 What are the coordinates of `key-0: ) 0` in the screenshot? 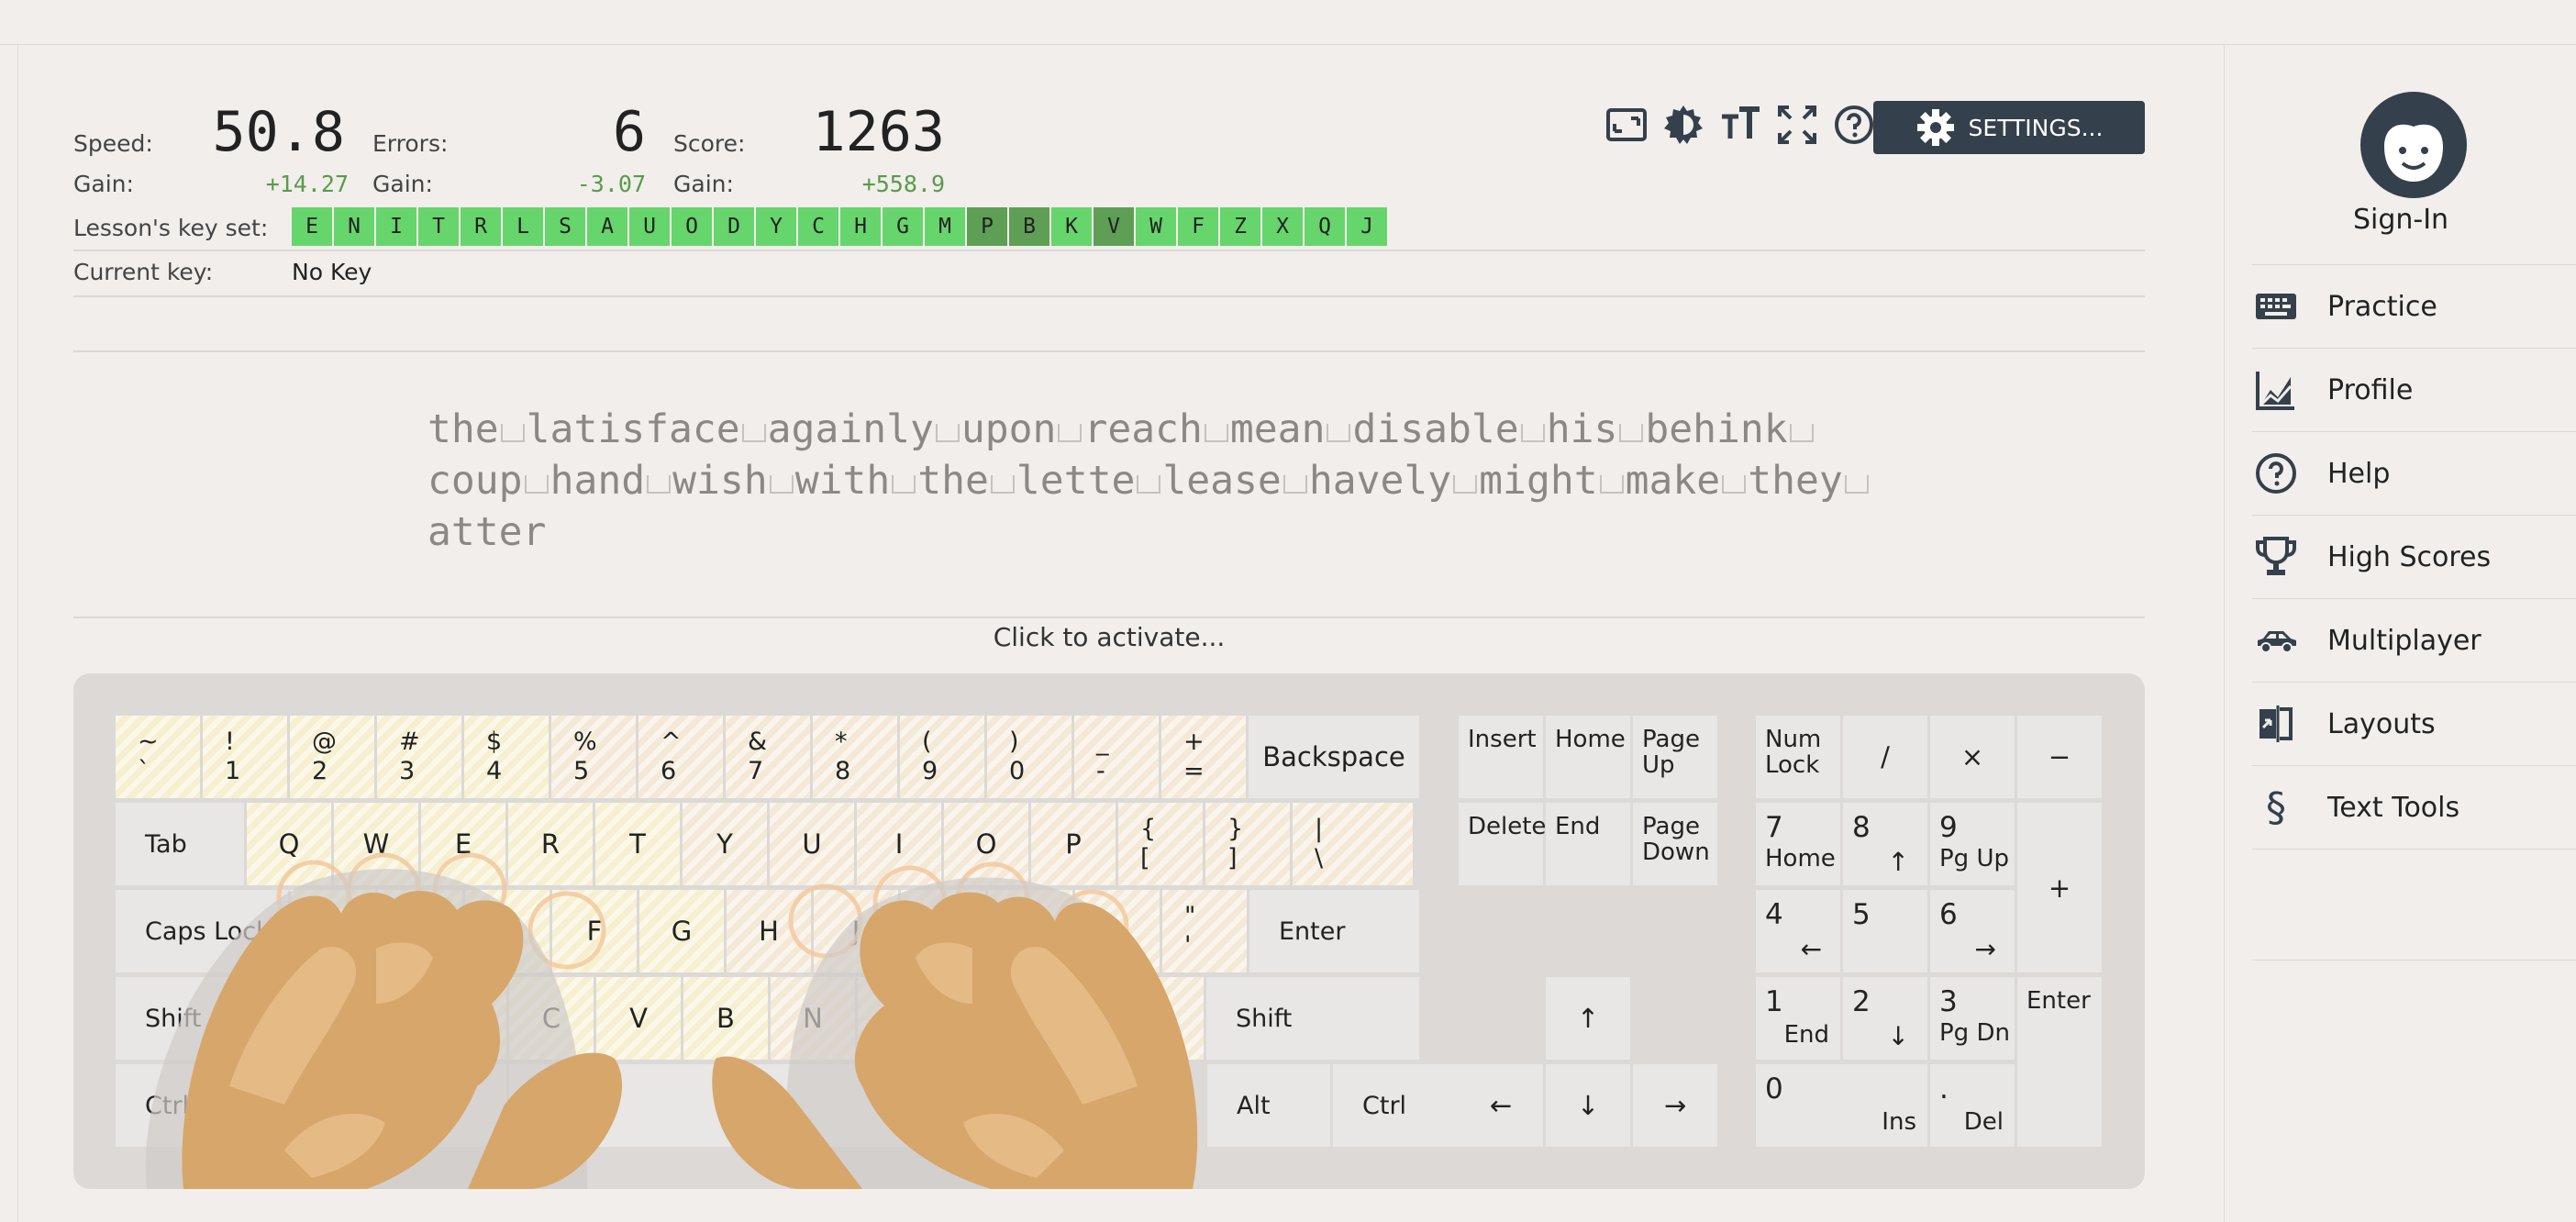 It's located at (1029, 757).